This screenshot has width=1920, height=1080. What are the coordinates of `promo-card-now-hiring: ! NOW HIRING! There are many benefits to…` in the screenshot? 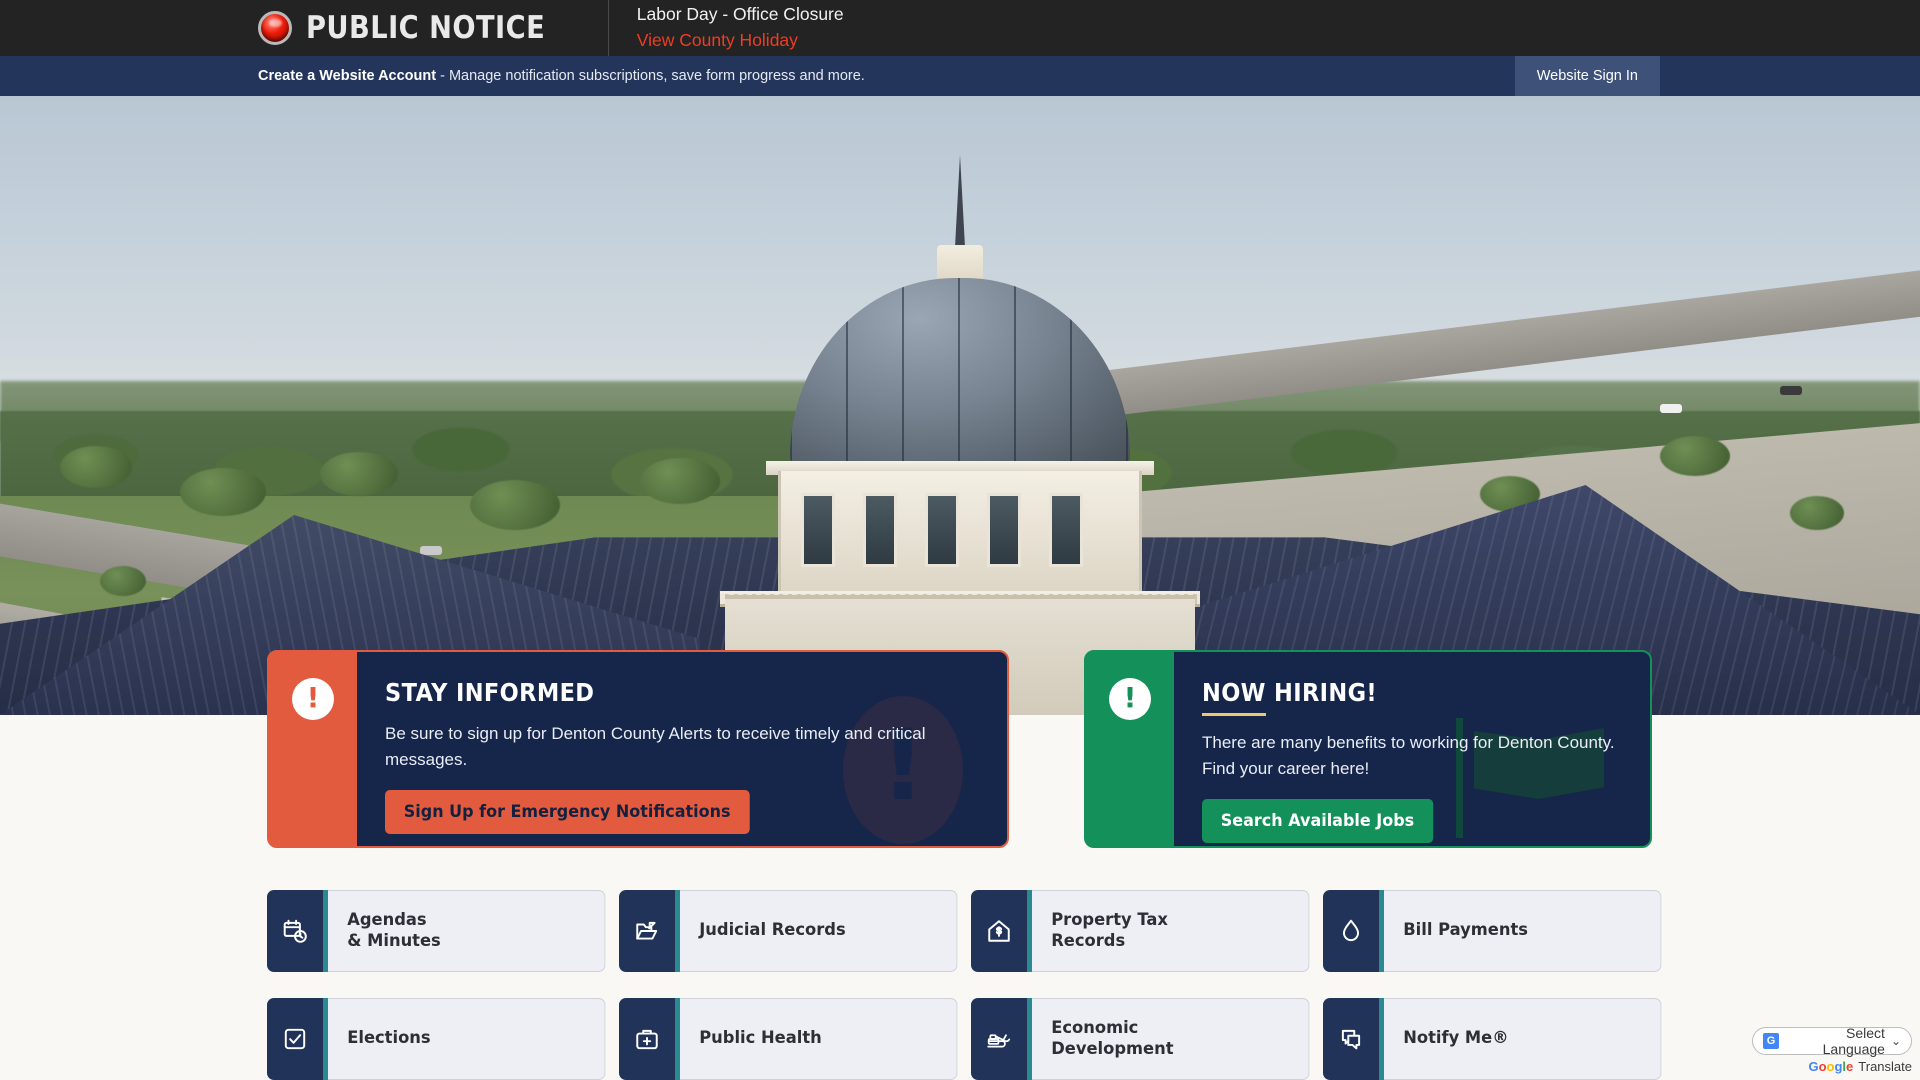 It's located at (1368, 749).